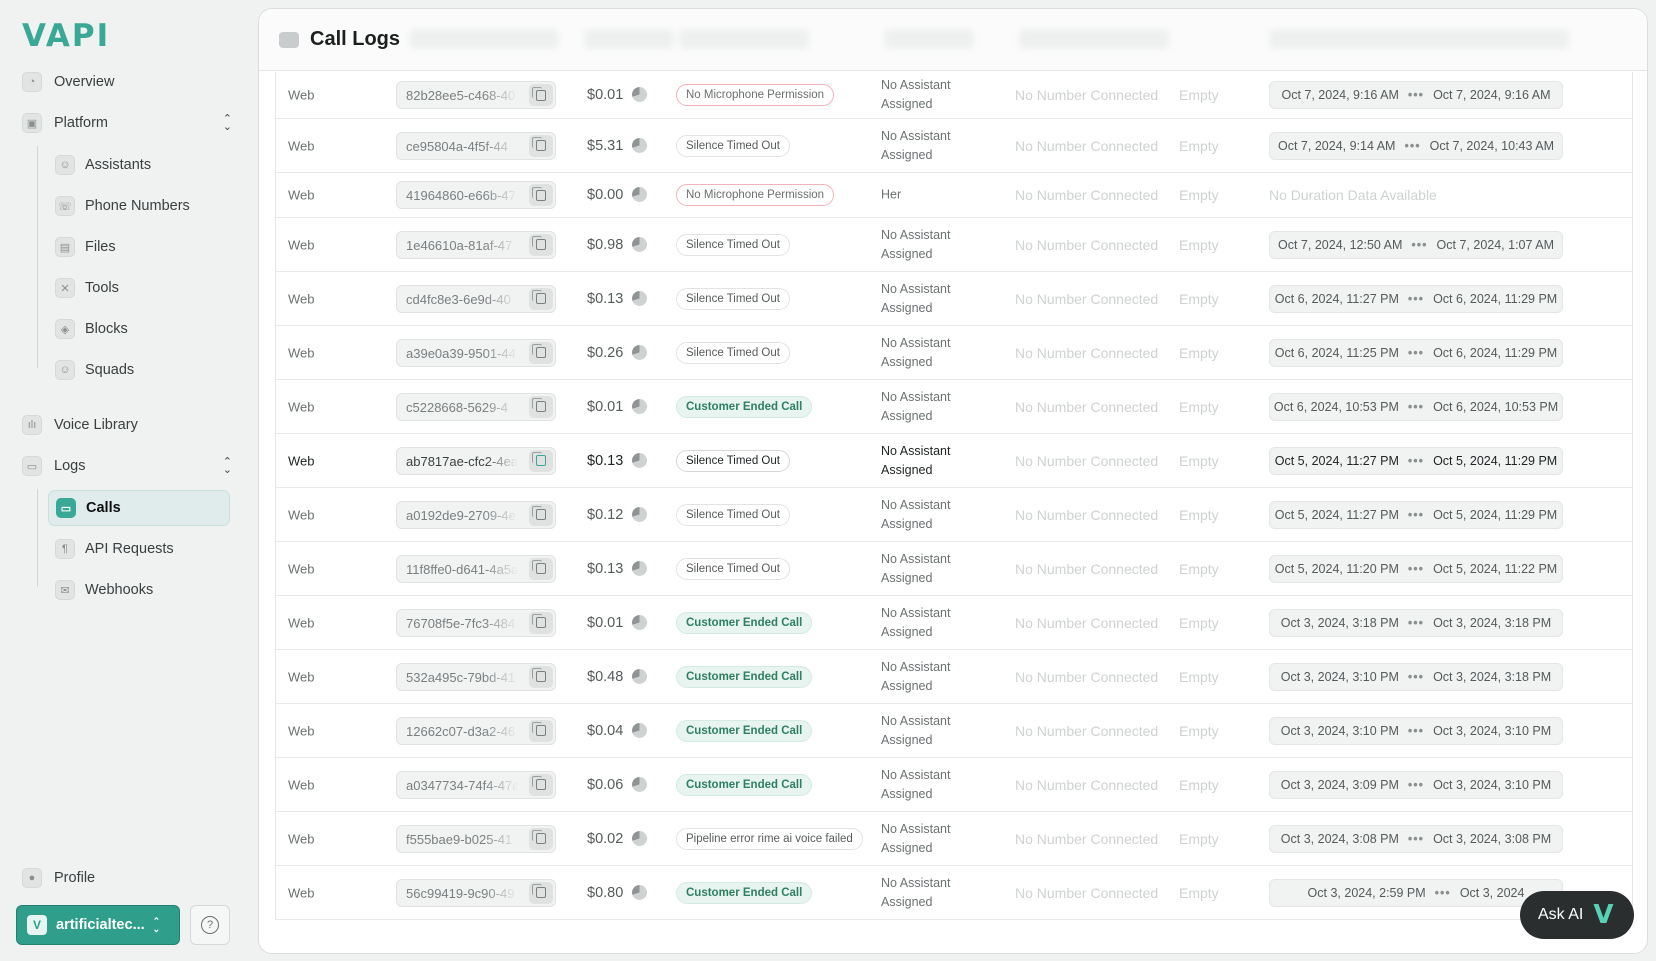 This screenshot has width=1656, height=961. Describe the element at coordinates (106, 329) in the screenshot. I see `sidebar-item-label: Blocks` at that location.